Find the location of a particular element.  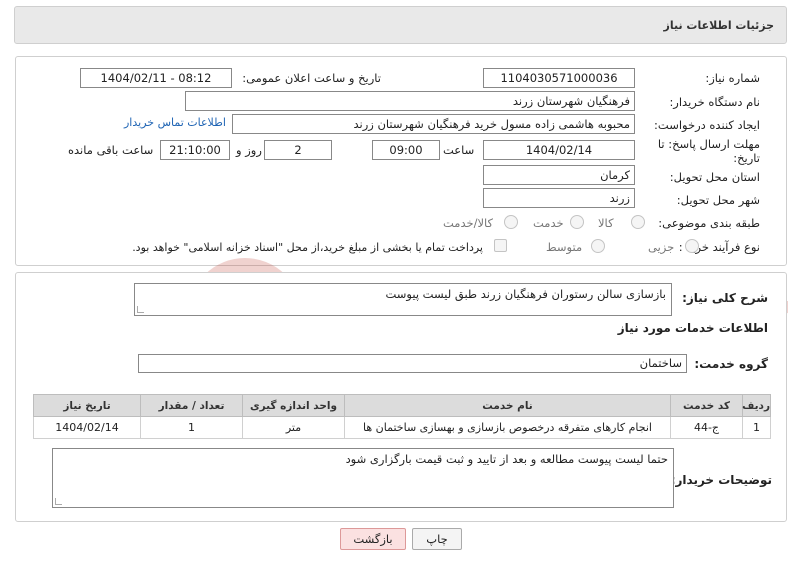

category-label: طبقه بندی موضوعی: is located at coordinates (709, 223).